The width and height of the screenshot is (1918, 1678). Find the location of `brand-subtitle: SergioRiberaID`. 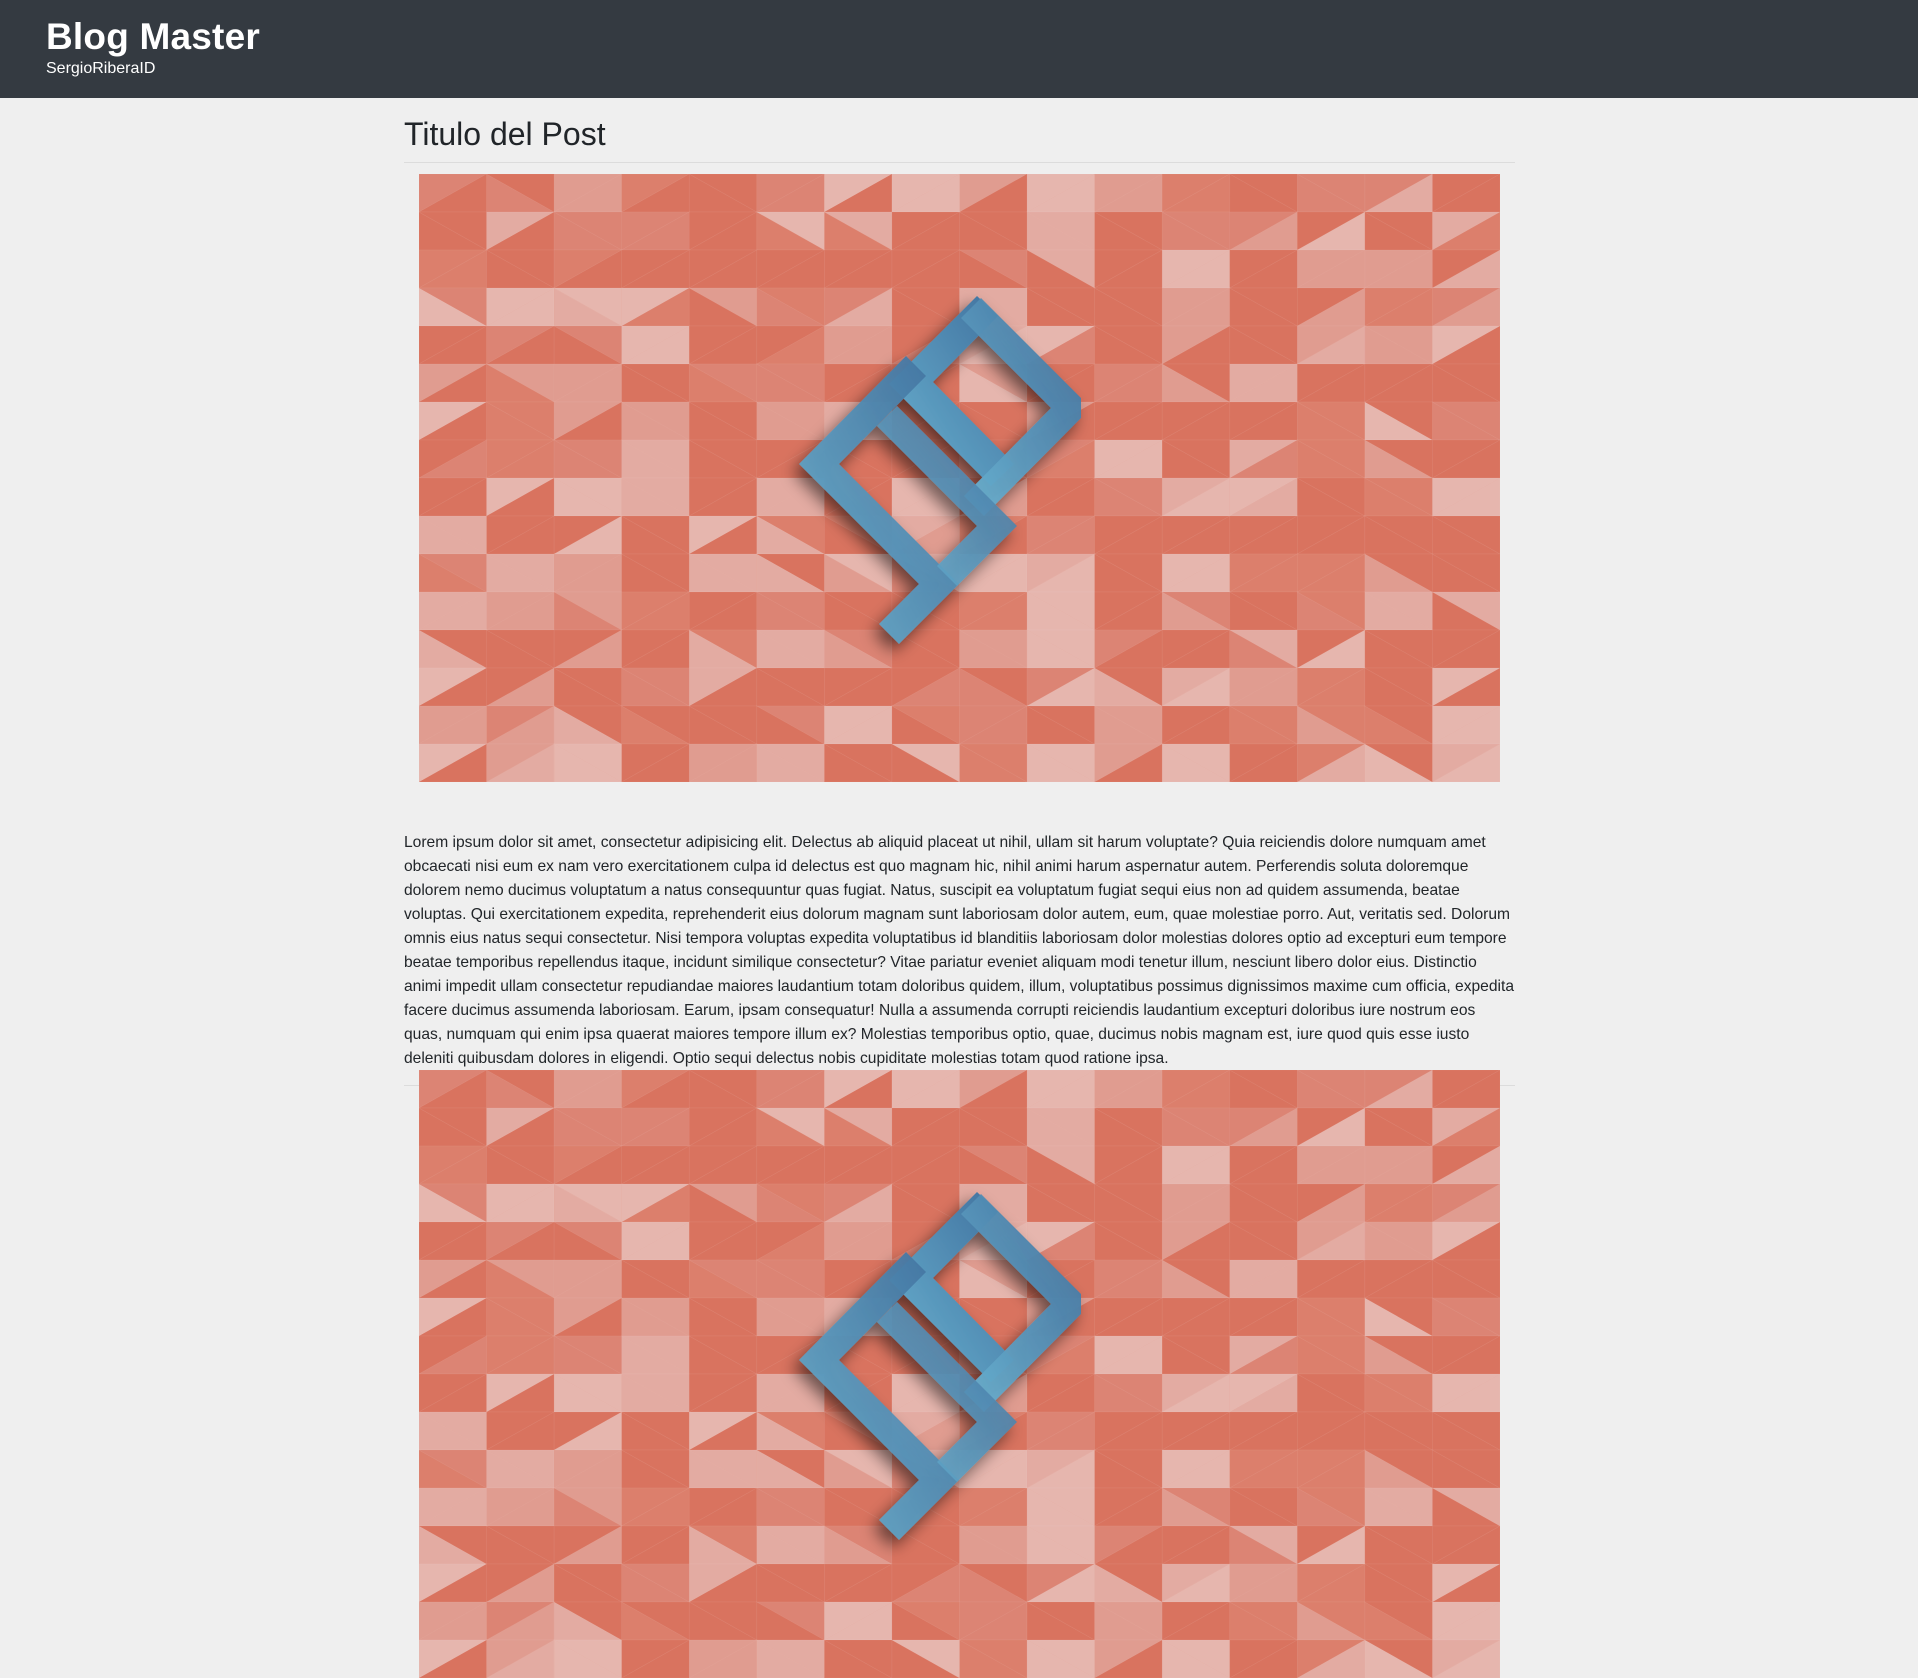

brand-subtitle: SergioRiberaID is located at coordinates (101, 68).